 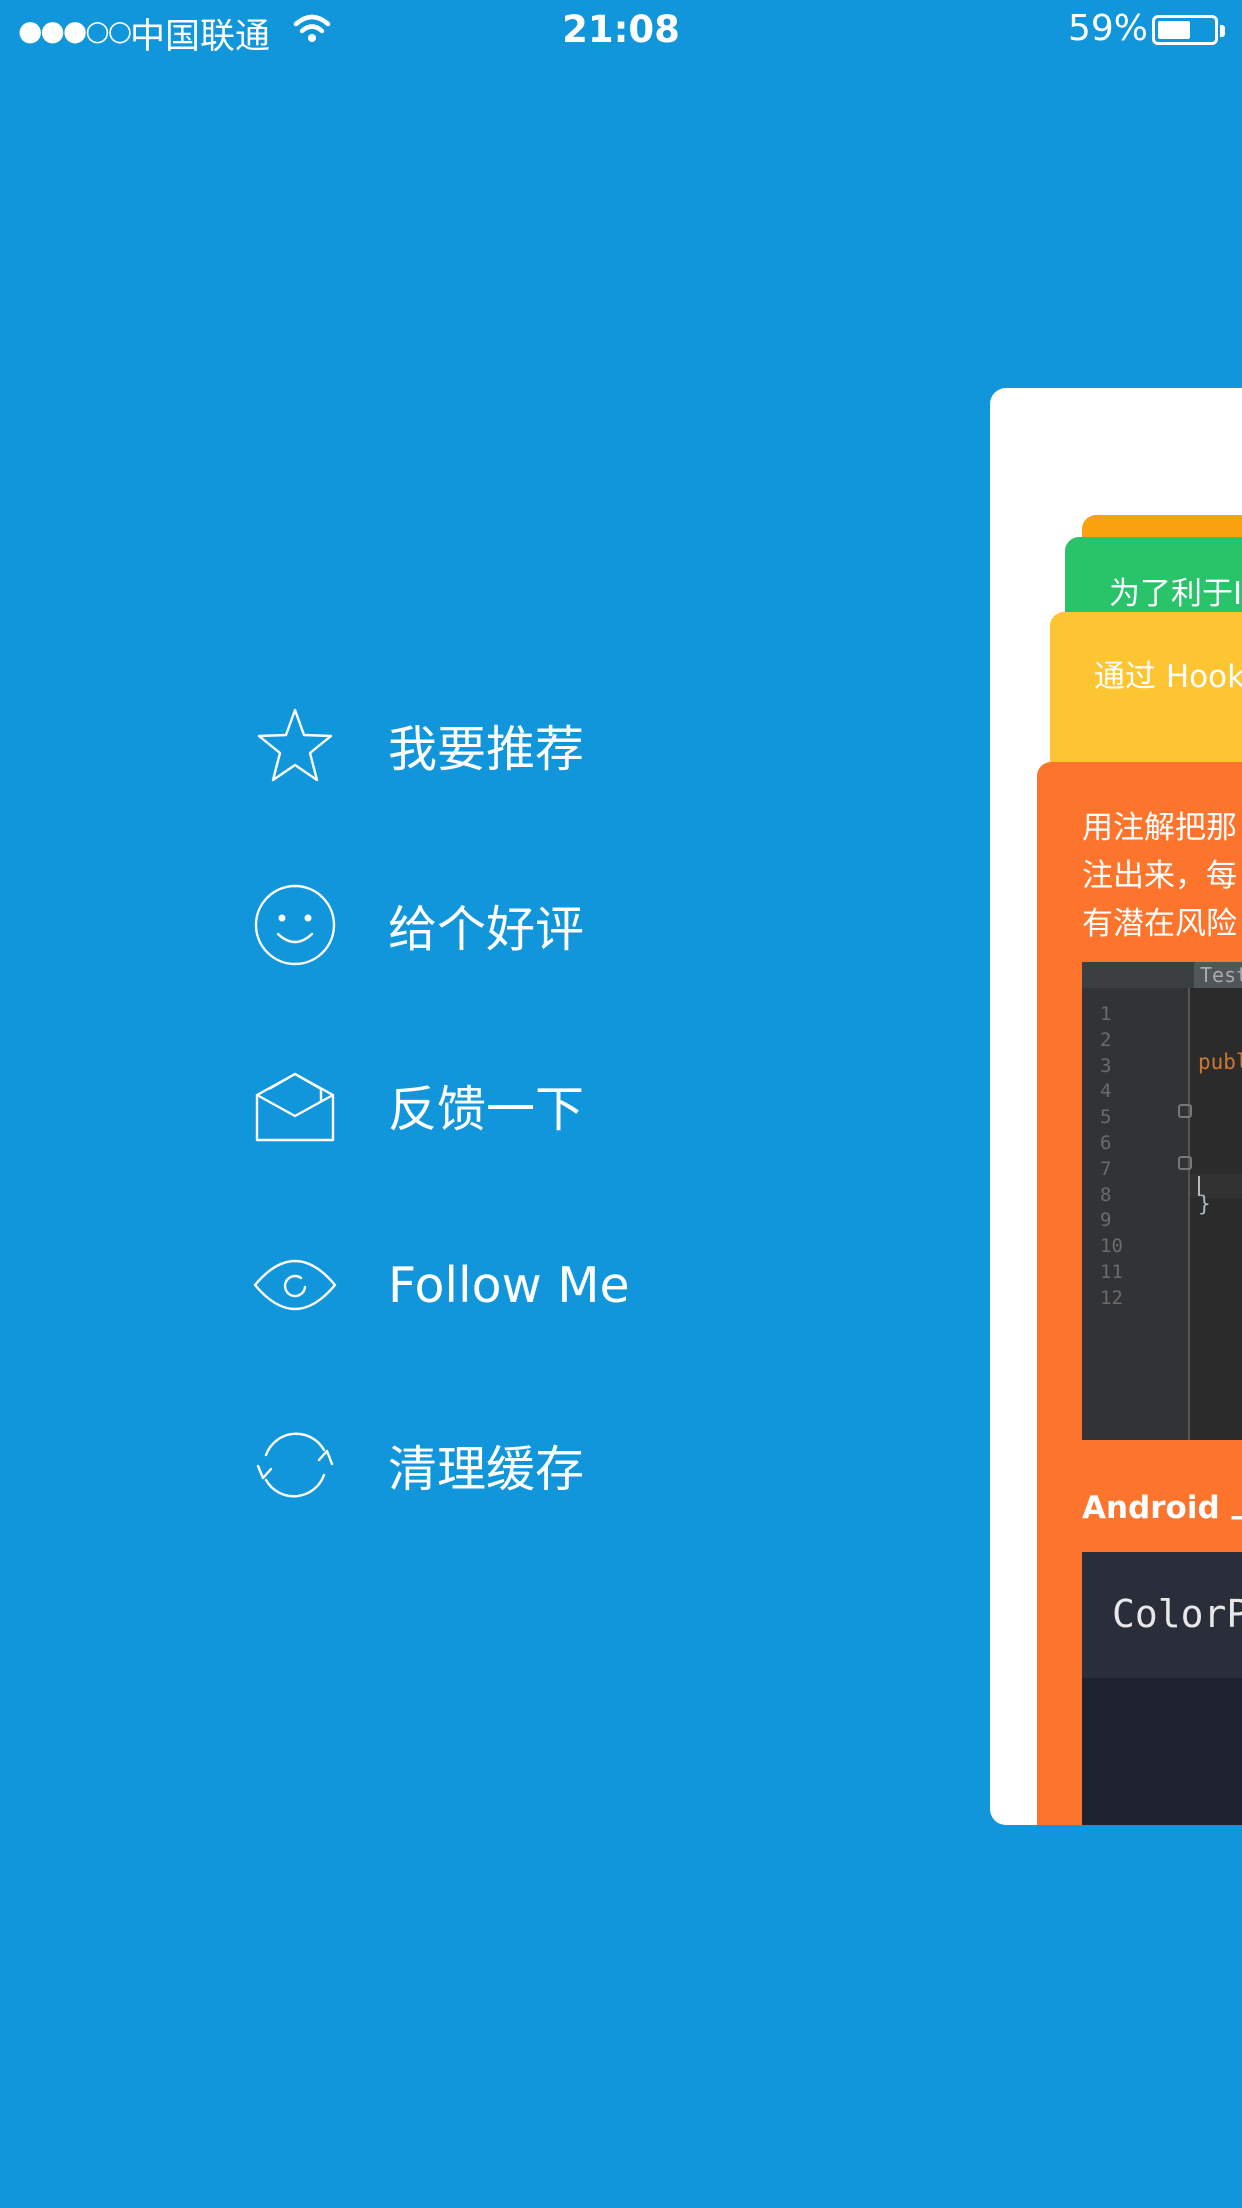 I want to click on card-yellow: 通过 Hook, so click(x=1146, y=687).